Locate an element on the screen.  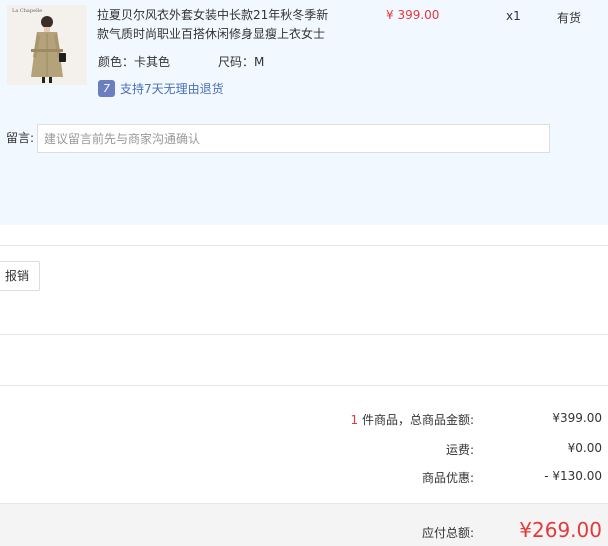
goods-amount-label: 1 件商品，总商品金额: is located at coordinates (413, 419).